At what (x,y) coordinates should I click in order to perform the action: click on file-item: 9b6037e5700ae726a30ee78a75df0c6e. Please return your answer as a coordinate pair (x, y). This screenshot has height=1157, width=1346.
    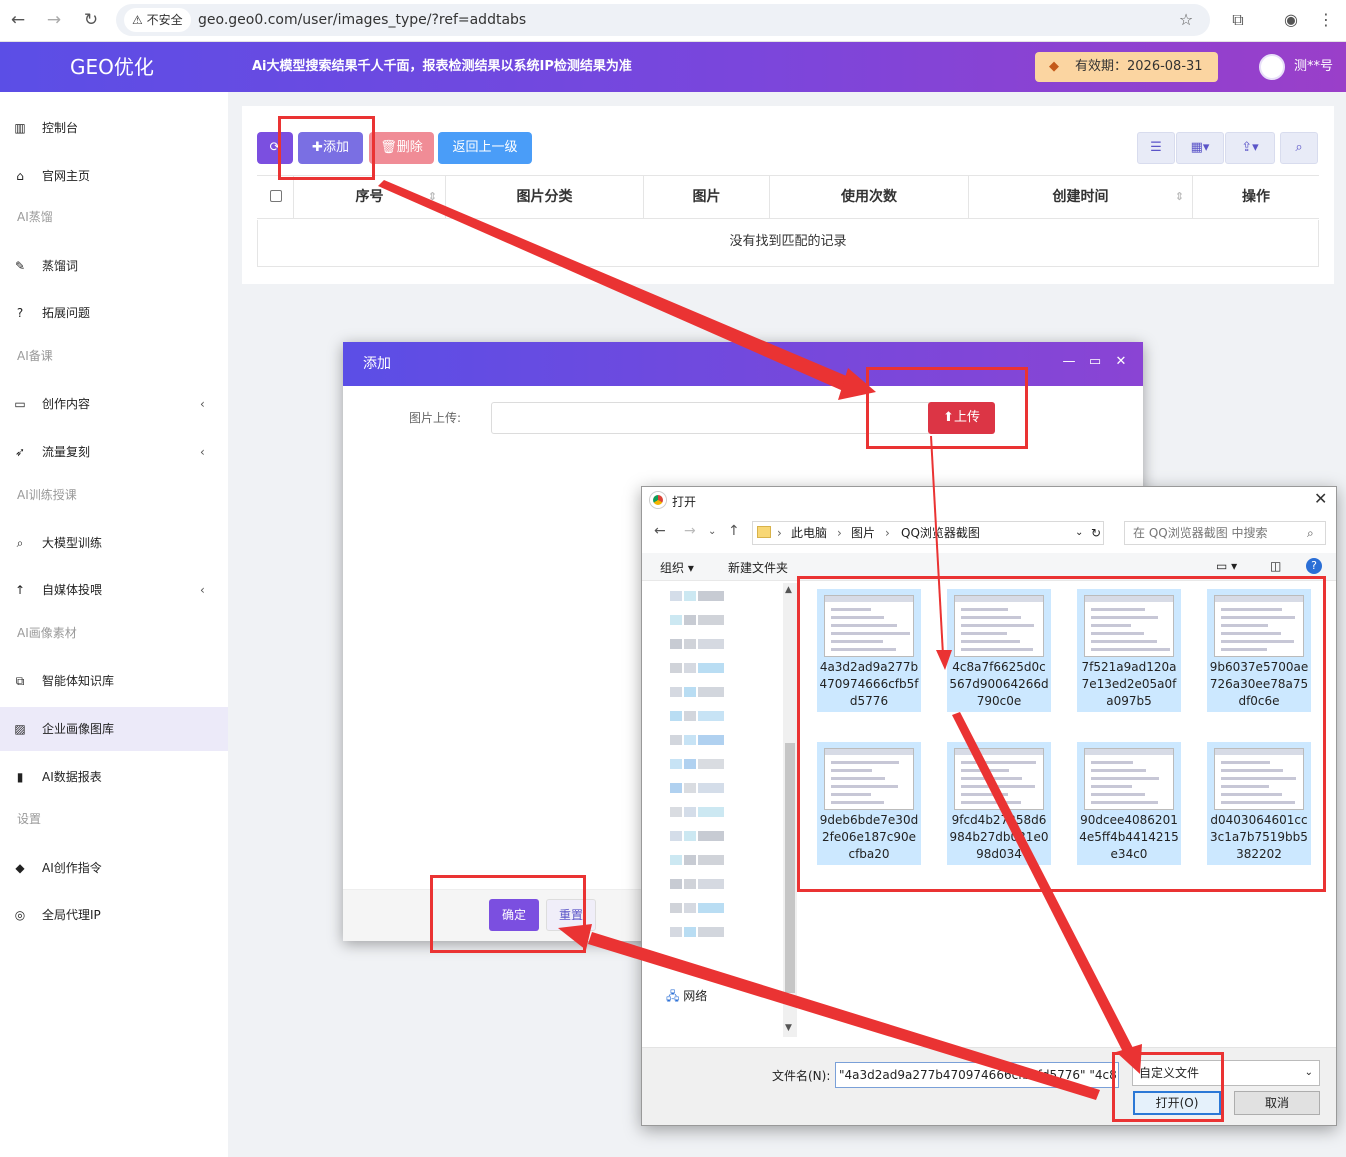
    Looking at the image, I should click on (1259, 650).